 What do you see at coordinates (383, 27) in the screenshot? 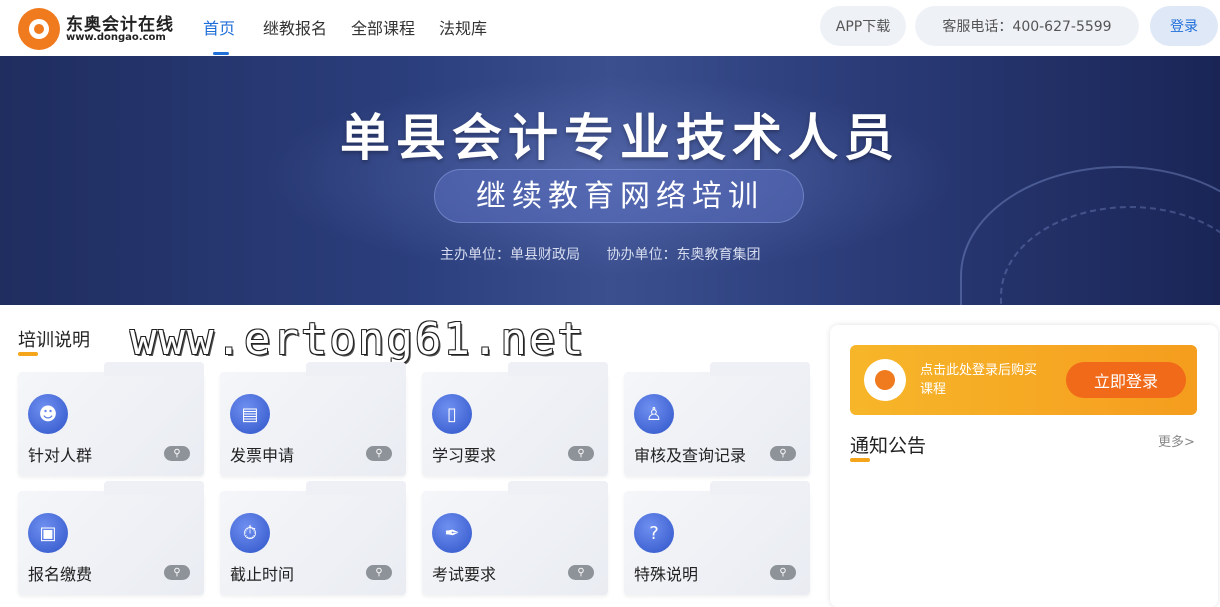
I see `nav-courses: 全部课程` at bounding box center [383, 27].